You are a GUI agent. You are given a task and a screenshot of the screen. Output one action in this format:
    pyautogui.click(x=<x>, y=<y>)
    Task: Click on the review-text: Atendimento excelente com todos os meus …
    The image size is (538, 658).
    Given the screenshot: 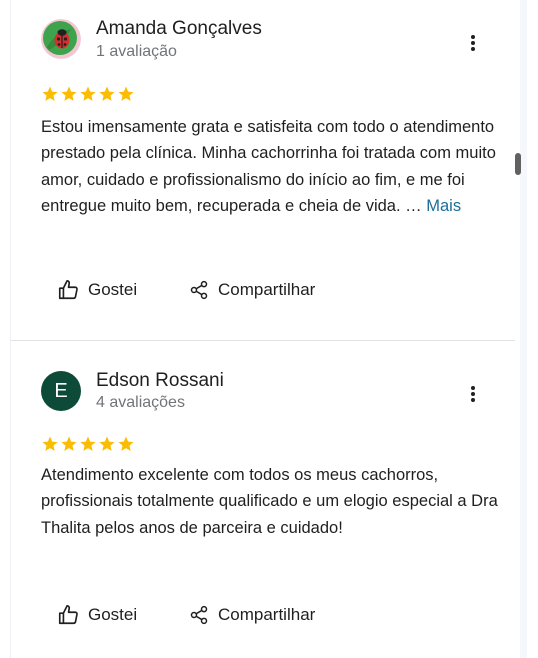 What is the action you would take?
    pyautogui.click(x=271, y=501)
    